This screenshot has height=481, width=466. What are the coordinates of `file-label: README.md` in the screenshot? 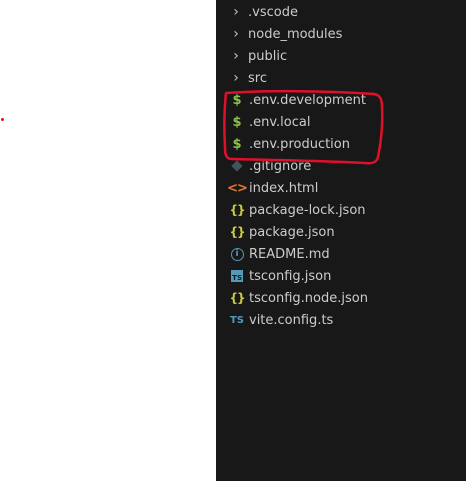 It's located at (289, 254).